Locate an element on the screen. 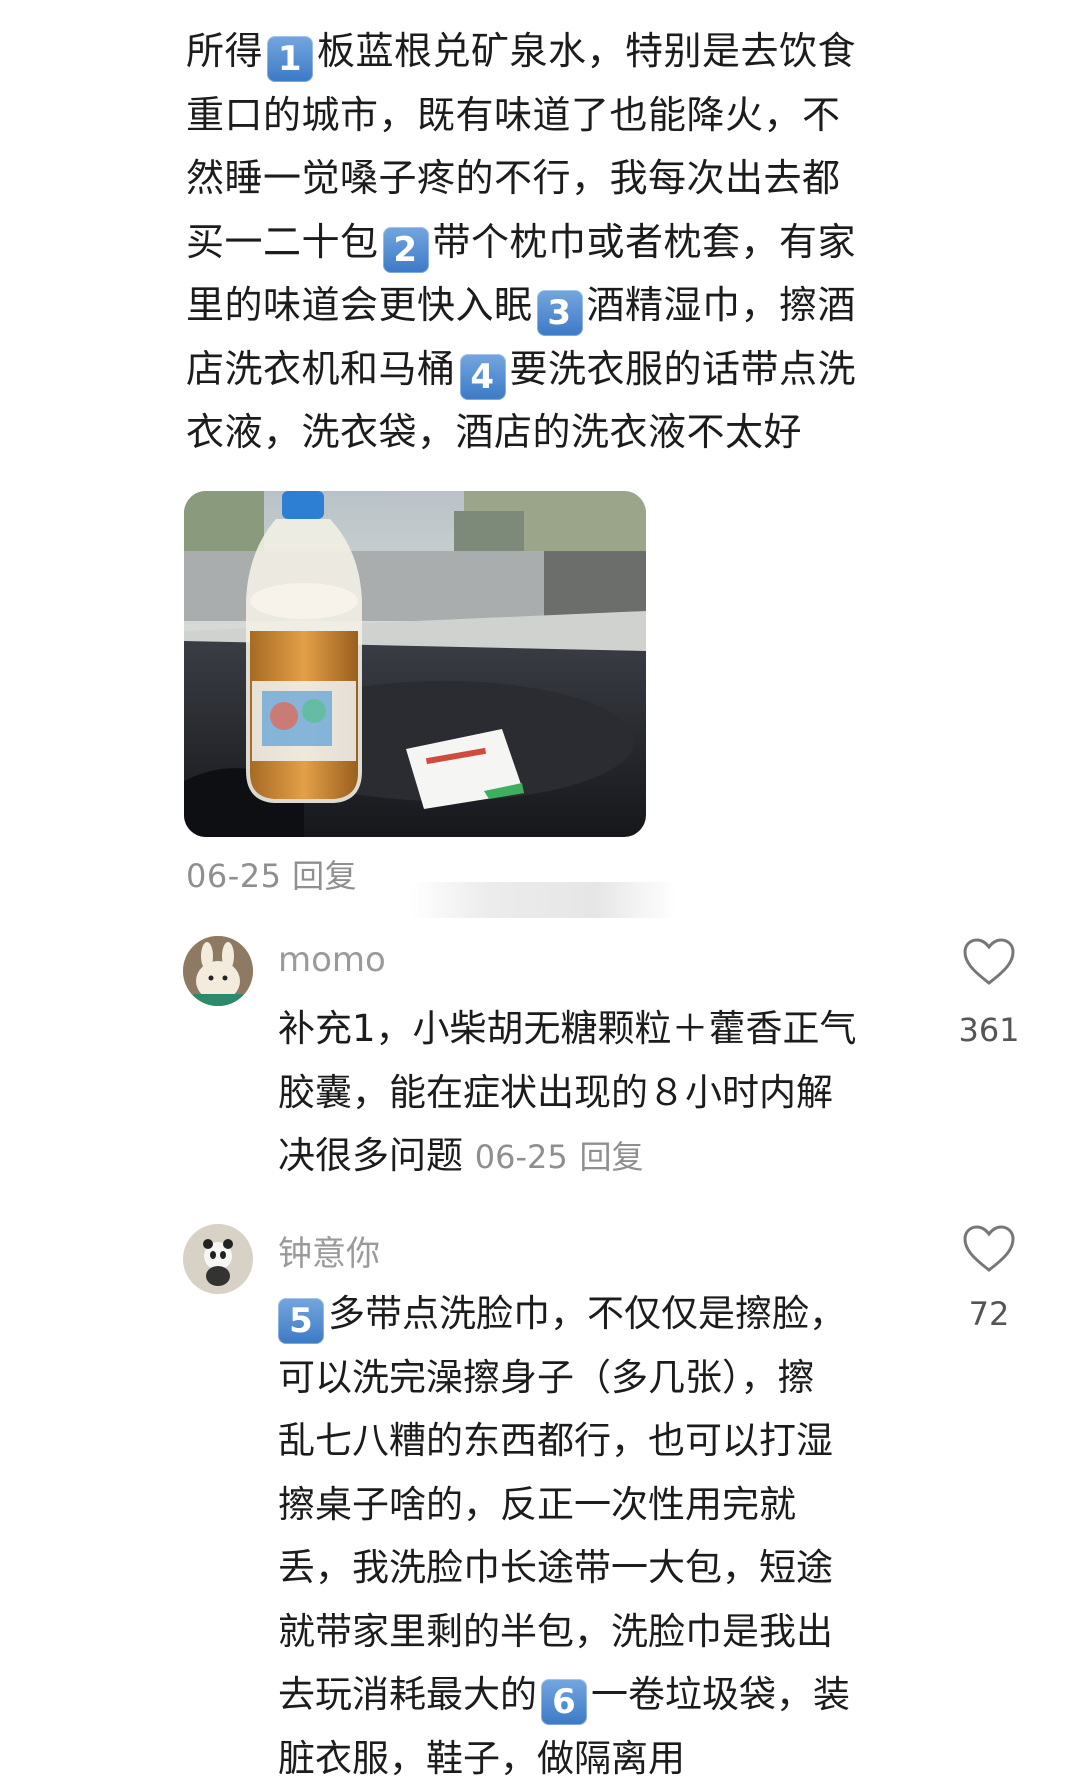 This screenshot has width=1080, height=1792. number-badge-icon: 5 is located at coordinates (301, 1321).